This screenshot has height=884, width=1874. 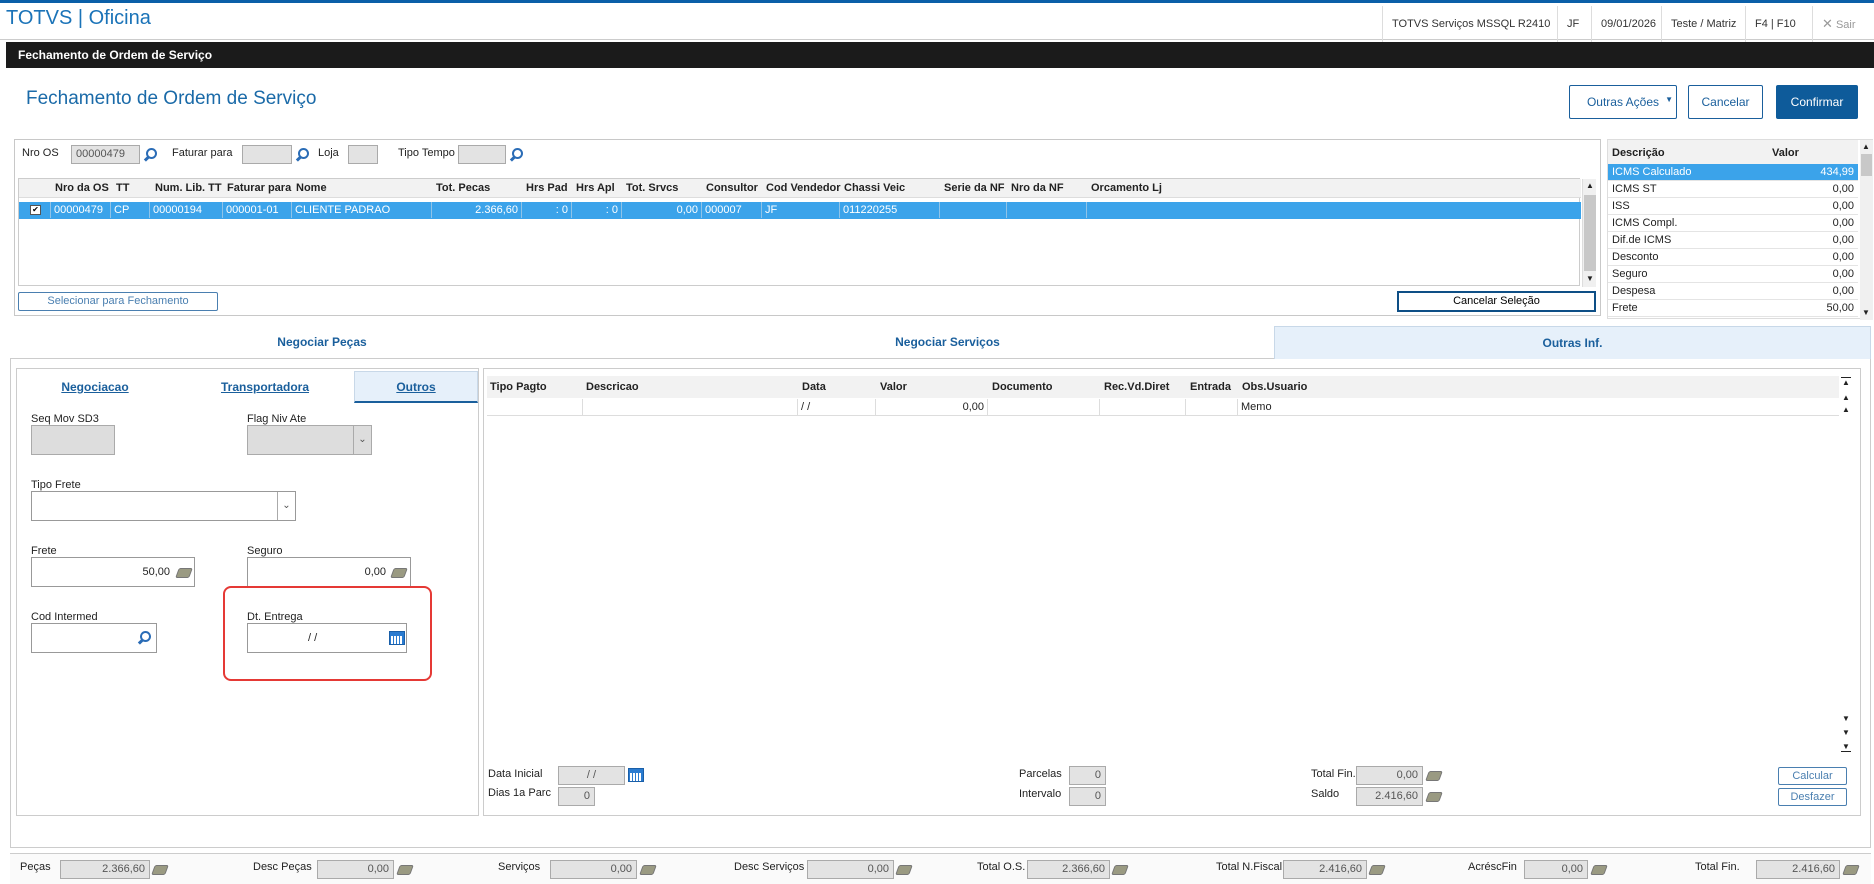 I want to click on desfazer-button: Desfazer, so click(x=1812, y=797).